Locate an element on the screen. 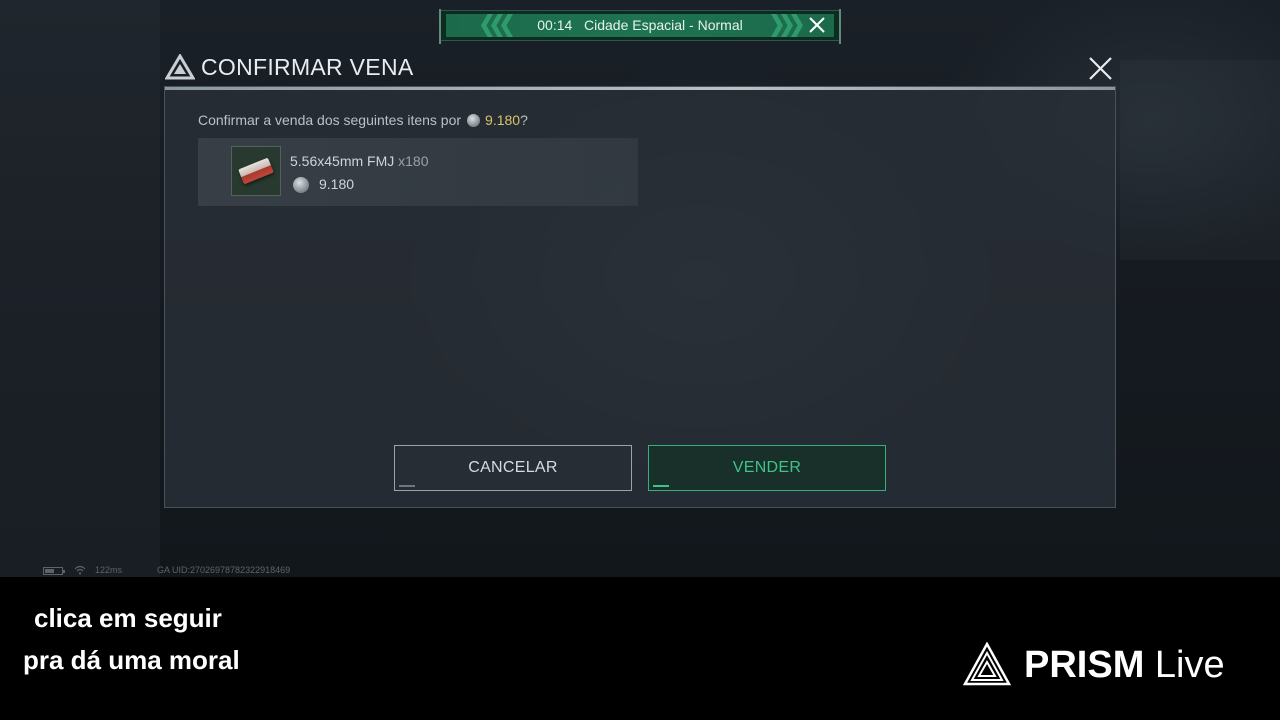 This screenshot has height=720, width=1280. match-info: 00:14 Cidade Espacial - Normal is located at coordinates (640, 25).